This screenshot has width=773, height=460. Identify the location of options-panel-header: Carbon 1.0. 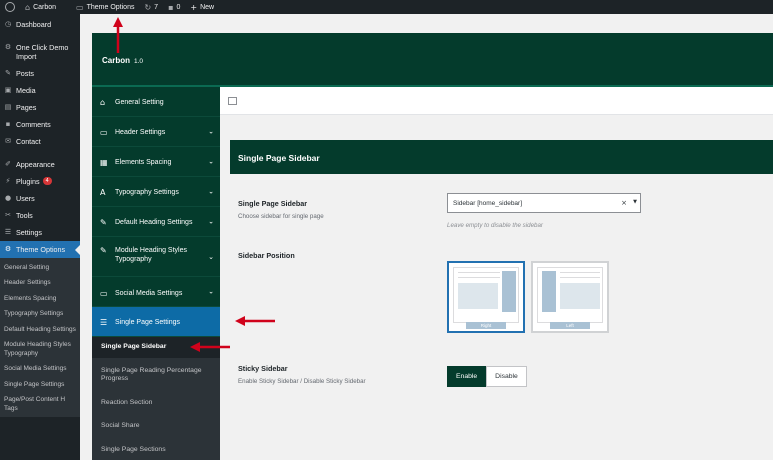
(432, 60).